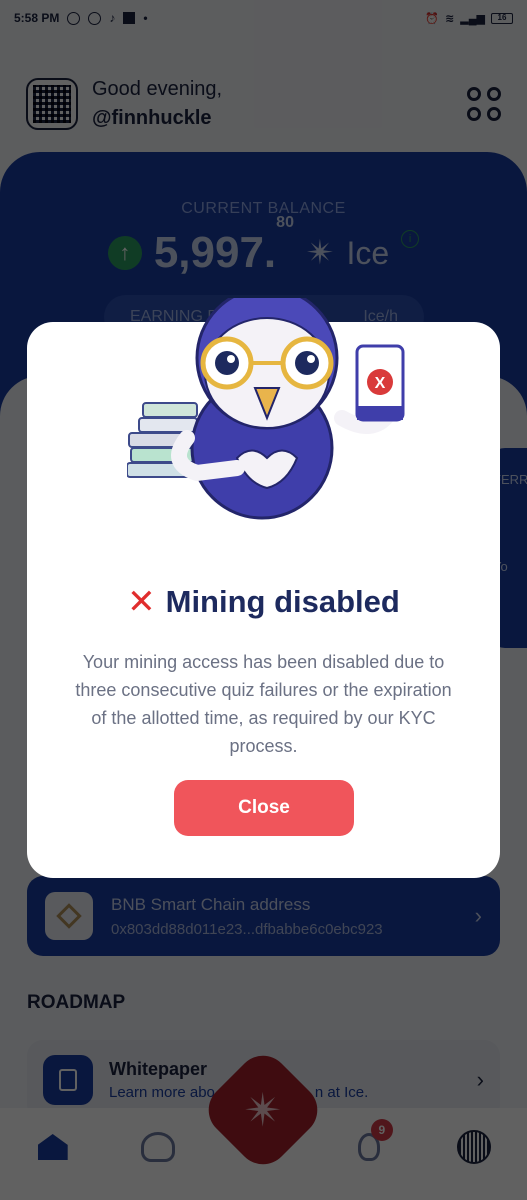  What do you see at coordinates (432, 18) in the screenshot?
I see `alarm-icon: ⏰` at bounding box center [432, 18].